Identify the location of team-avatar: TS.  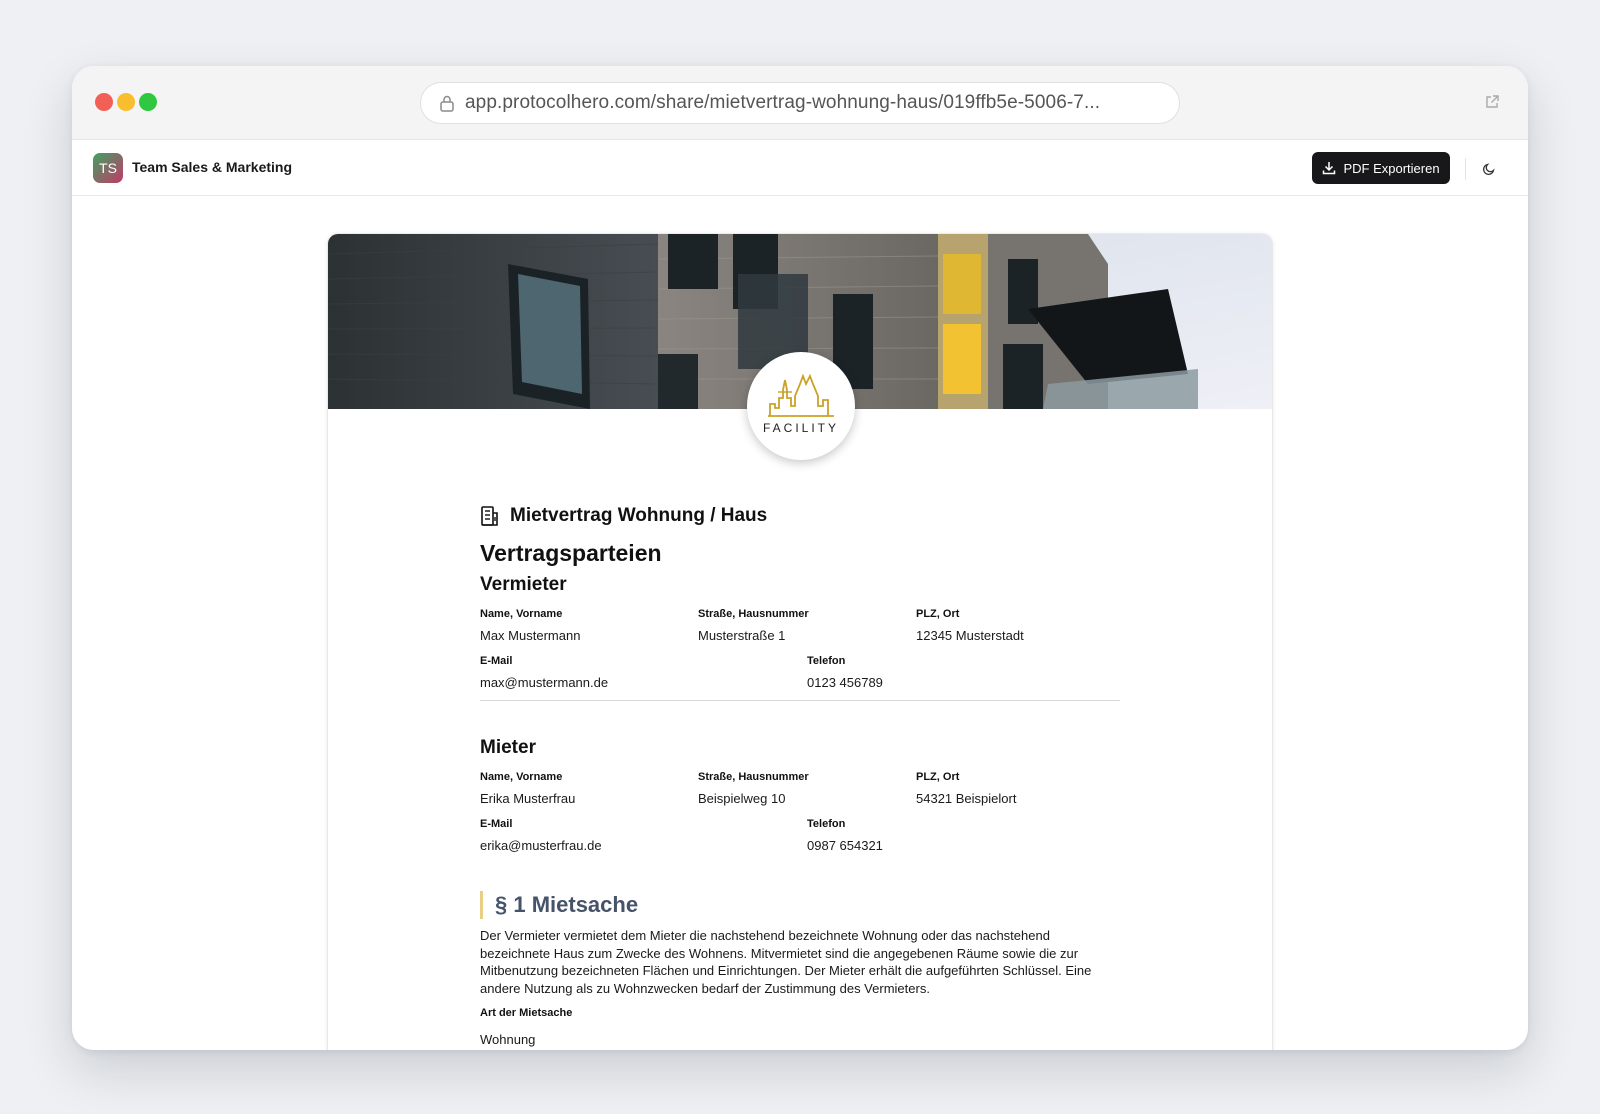
(108, 168).